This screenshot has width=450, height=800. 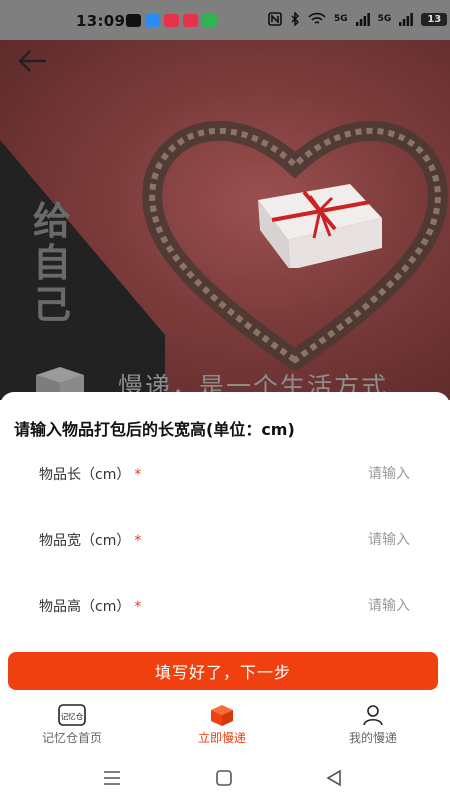 I want to click on length-label: 物品长（cm） *, so click(x=90, y=475).